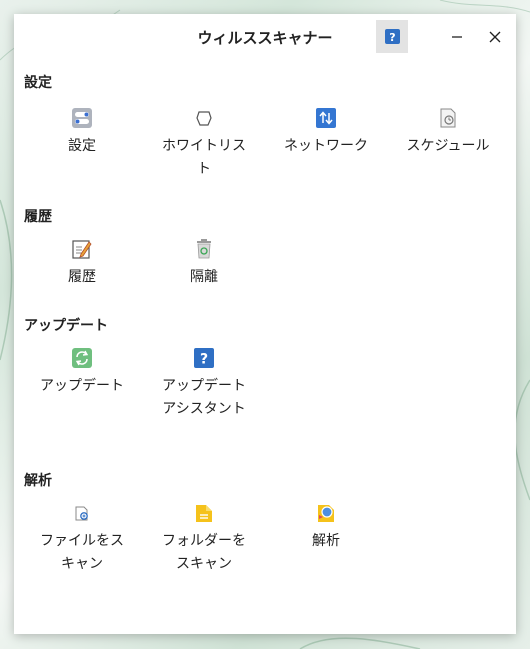 This screenshot has width=530, height=649. I want to click on history-label: 履歴, so click(82, 277).